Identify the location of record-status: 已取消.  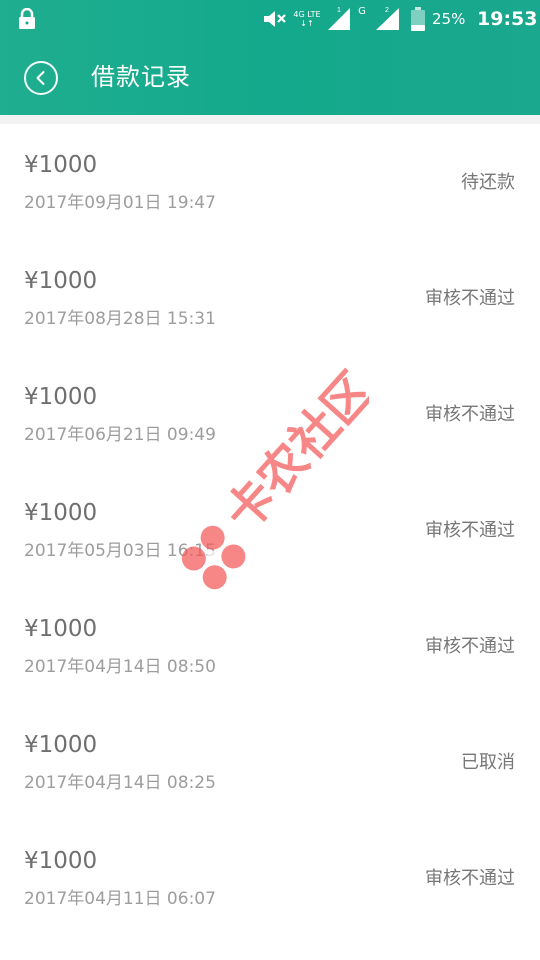
(488, 762).